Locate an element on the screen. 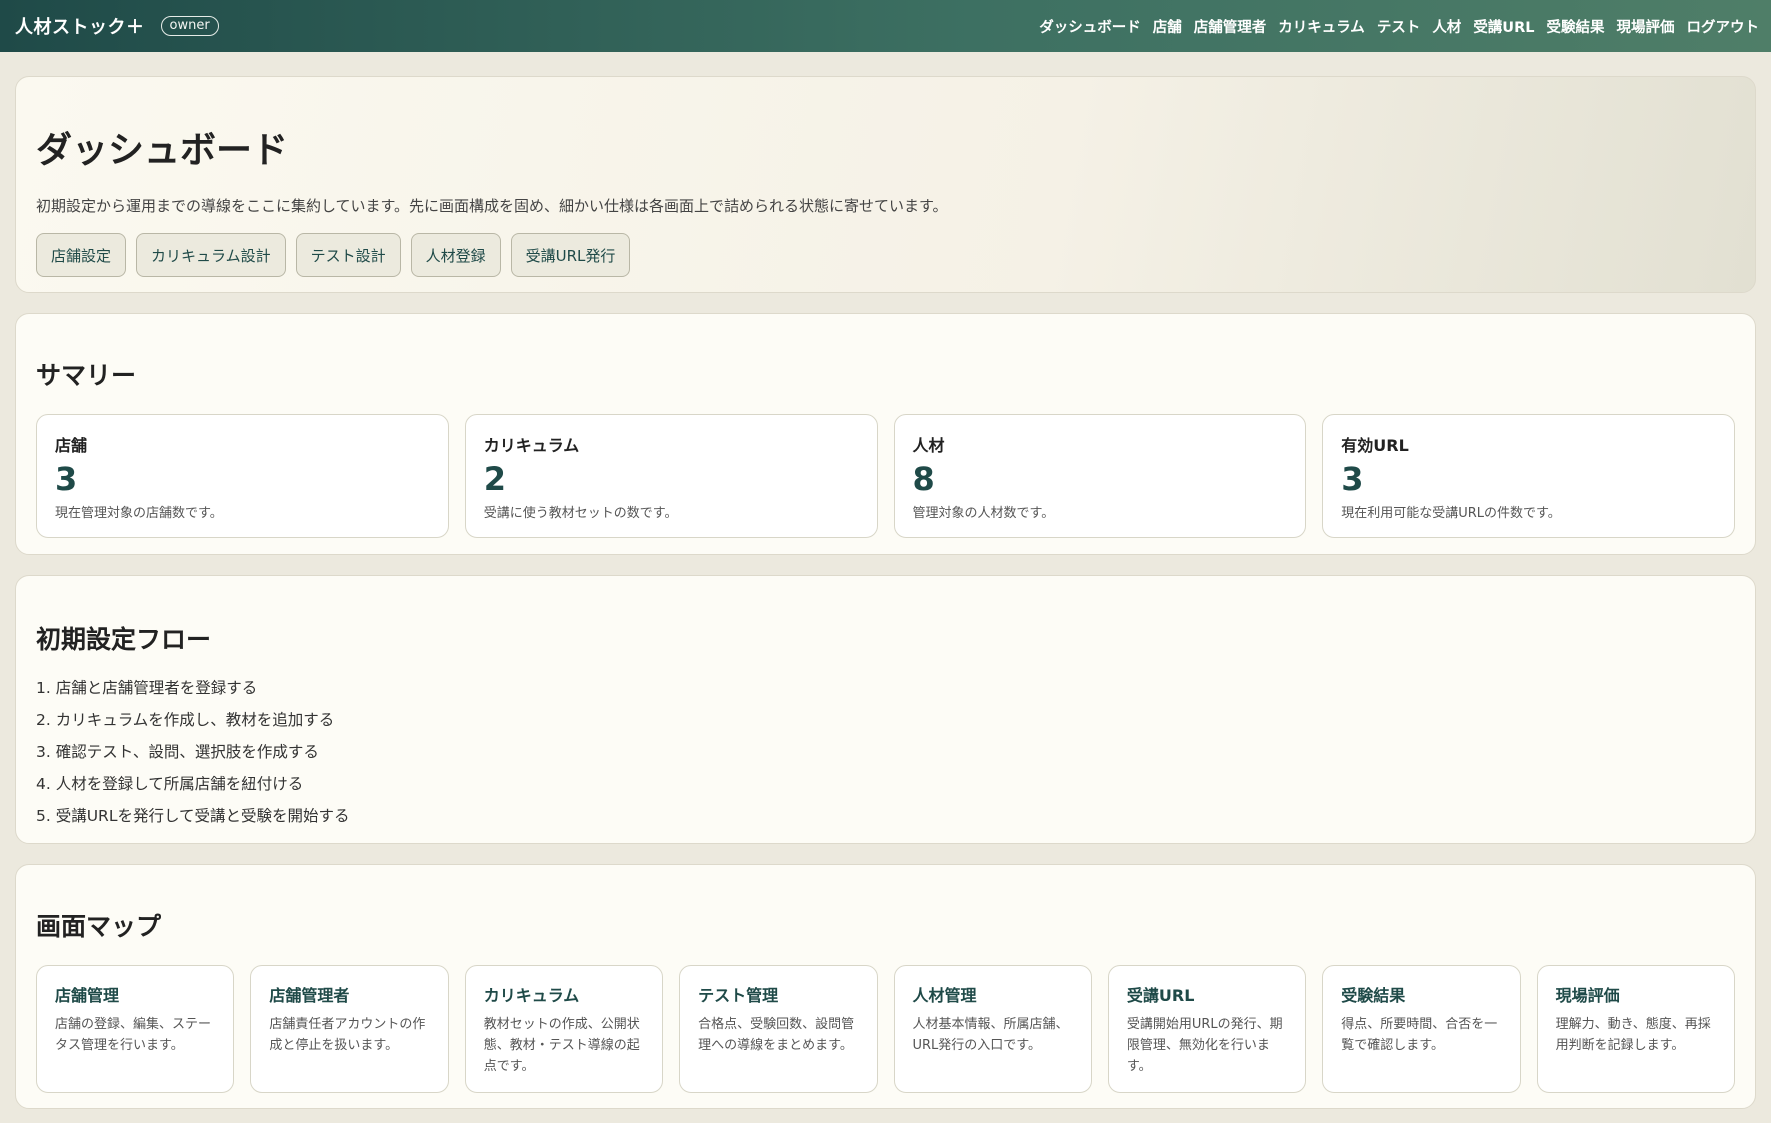 The image size is (1771, 1123). stat-card-talent: 人材 8 管理対象の人材数です。 is located at coordinates (1100, 476).